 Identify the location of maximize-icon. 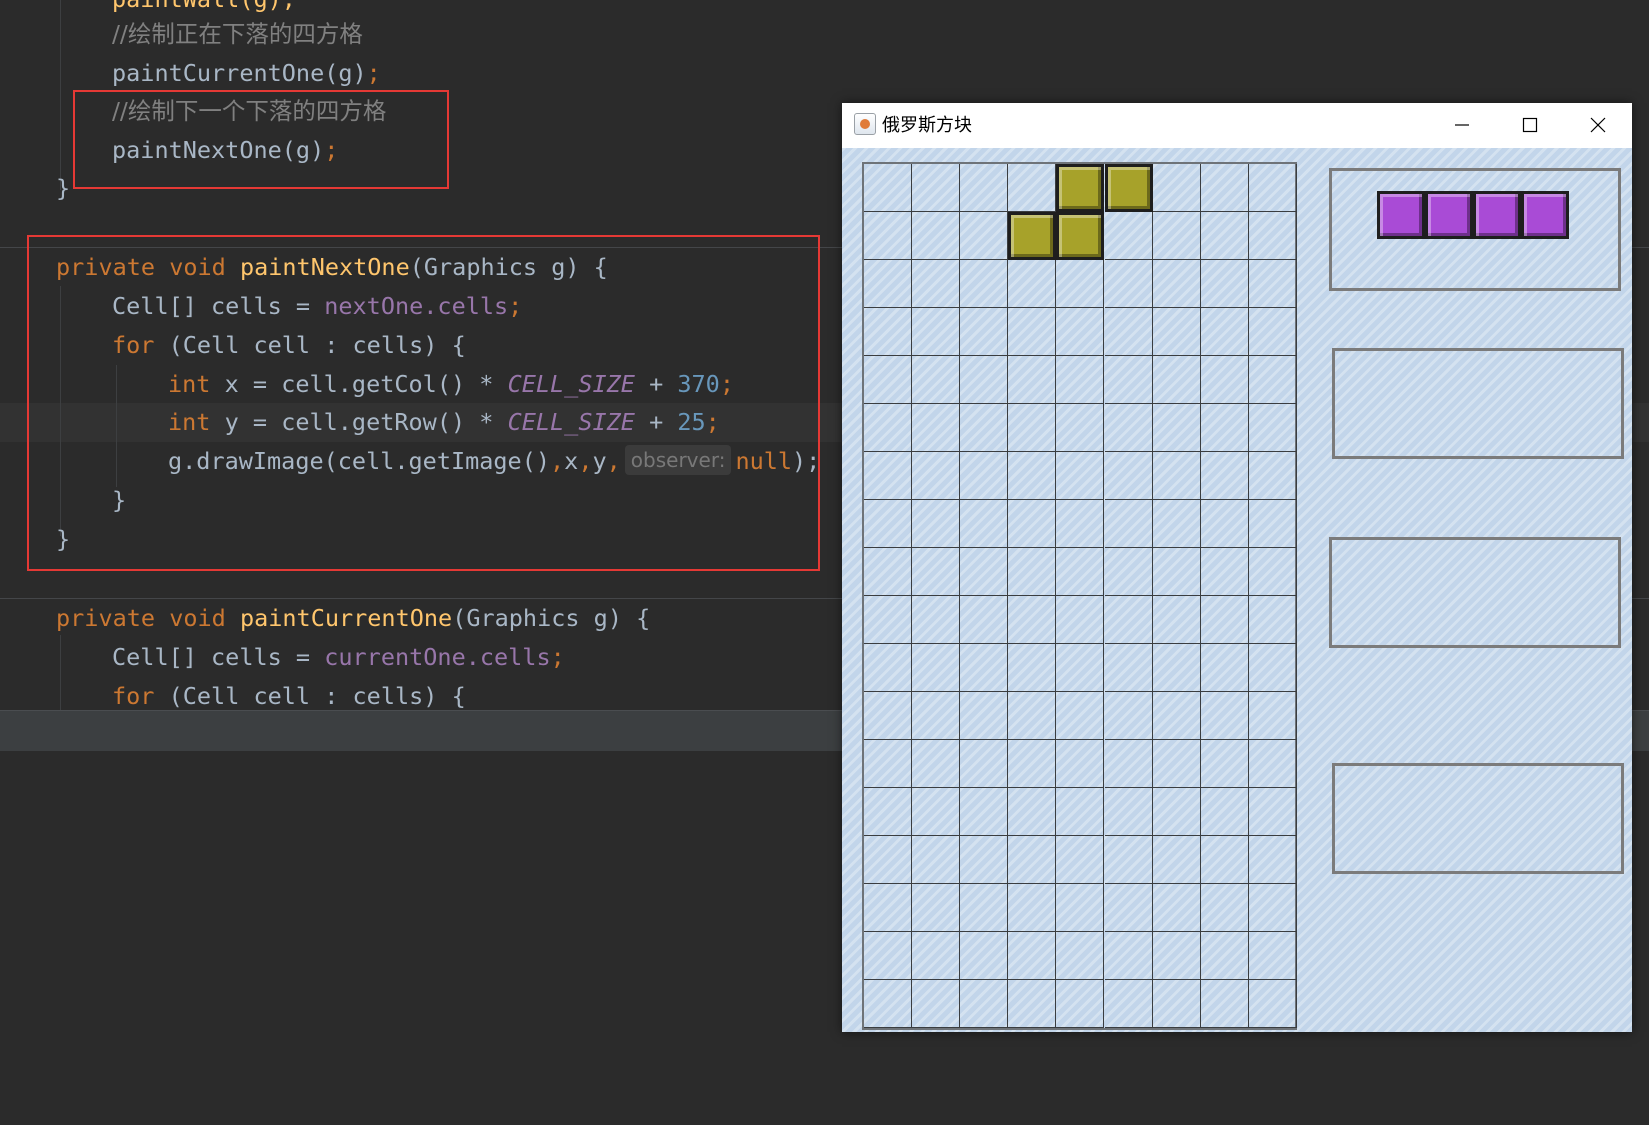
(1530, 125).